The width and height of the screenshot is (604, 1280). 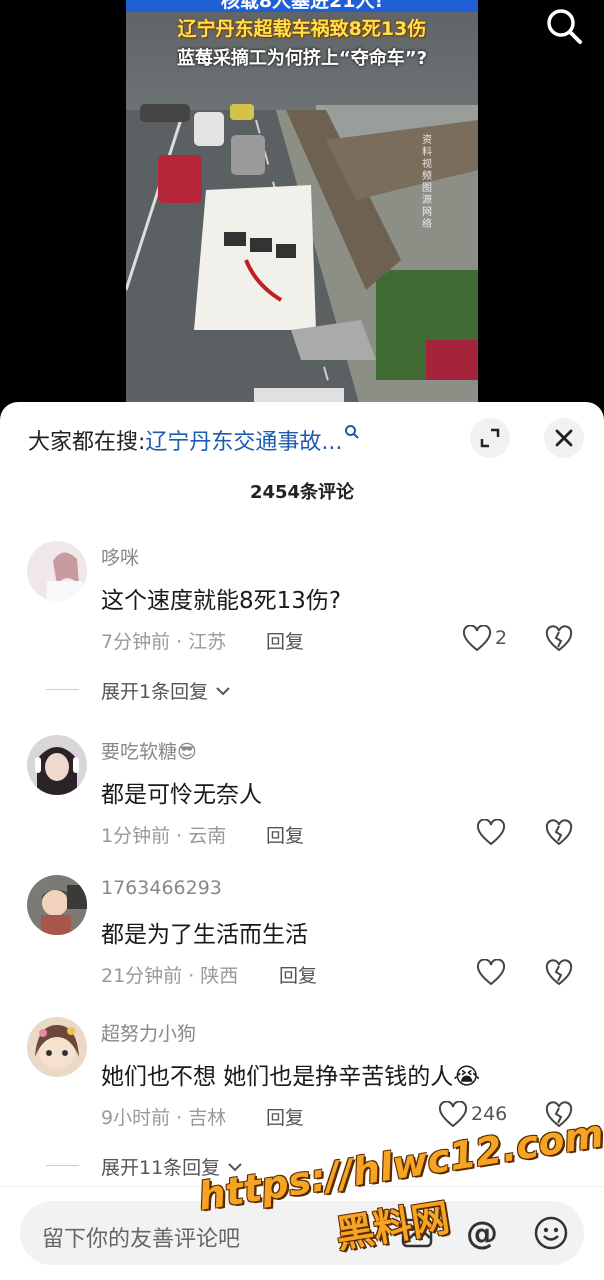 I want to click on search-icon, so click(x=564, y=26).